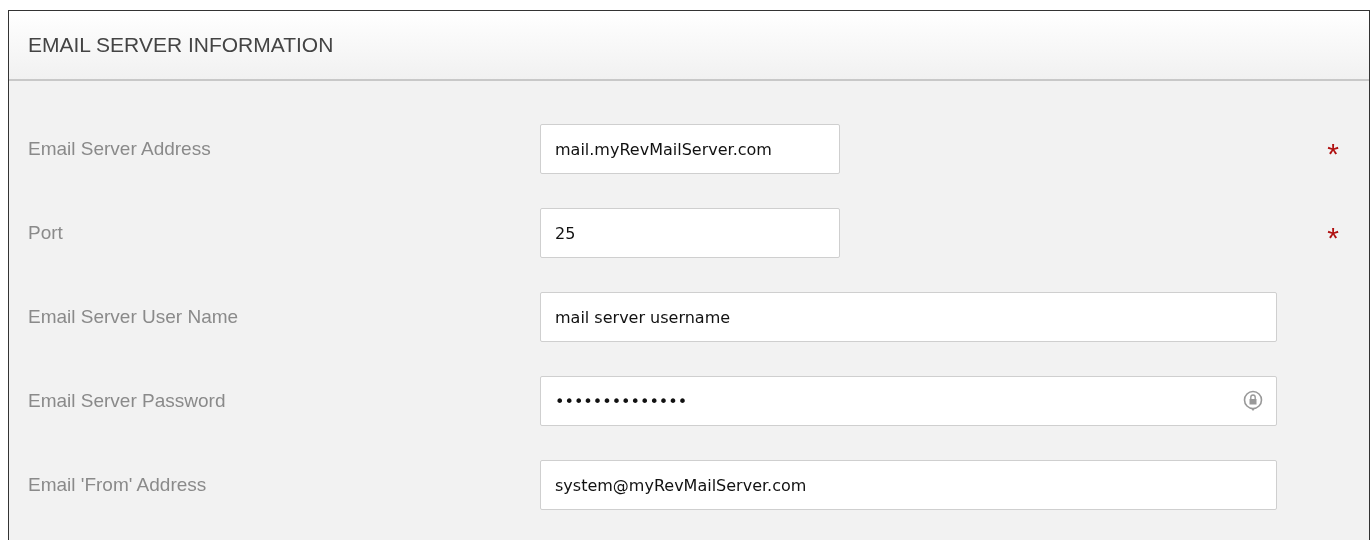 Image resolution: width=1372 pixels, height=540 pixels. Describe the element at coordinates (181, 45) in the screenshot. I see `panel-title: EMAIL SERVER INFORMATION` at that location.